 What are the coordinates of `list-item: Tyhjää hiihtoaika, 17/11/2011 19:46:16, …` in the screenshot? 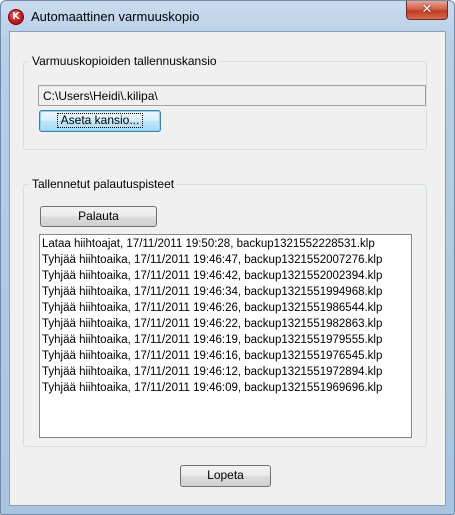 It's located at (225, 356).